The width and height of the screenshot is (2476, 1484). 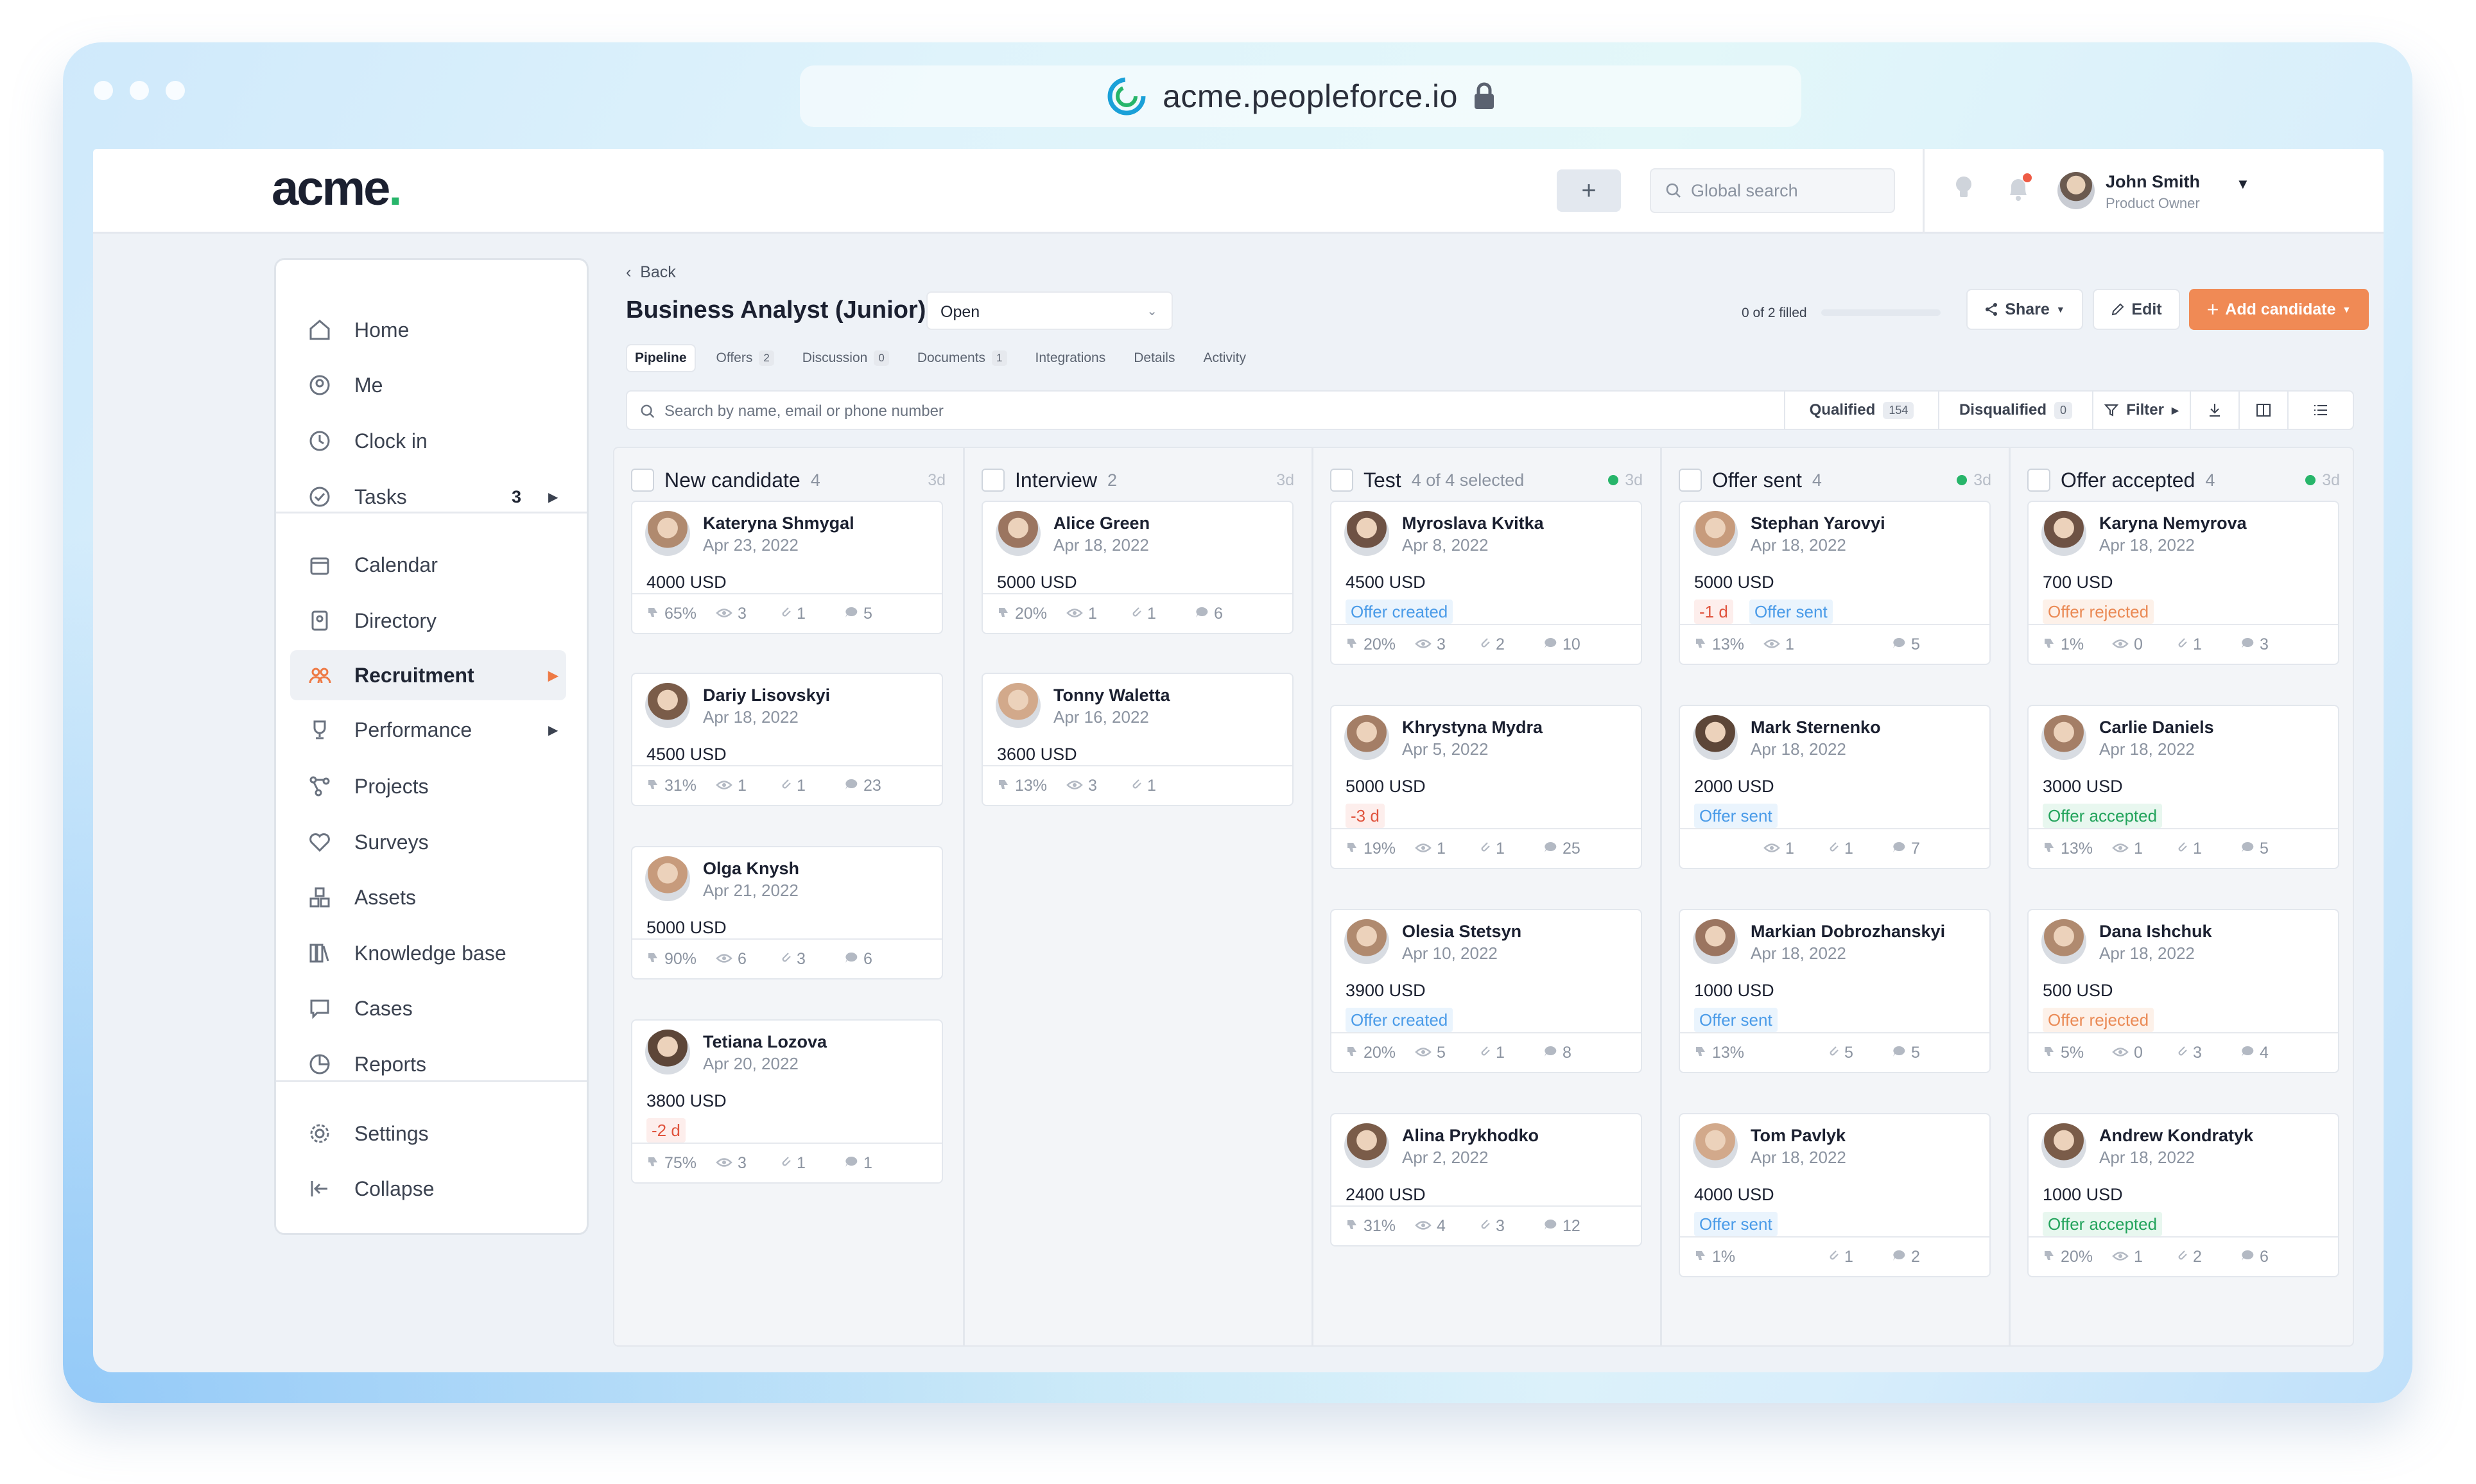 What do you see at coordinates (1138, 567) in the screenshot?
I see `candidate-card: Alice Green Apr 18, 2022 5000 USD 20% 1 1 6` at bounding box center [1138, 567].